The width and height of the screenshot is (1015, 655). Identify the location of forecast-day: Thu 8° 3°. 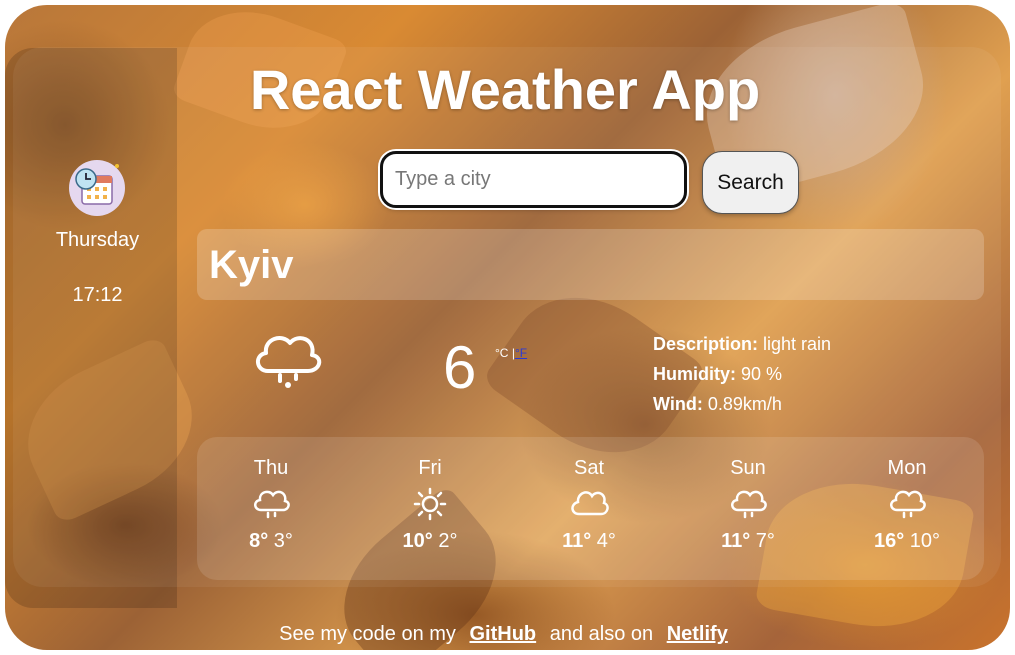
(271, 505).